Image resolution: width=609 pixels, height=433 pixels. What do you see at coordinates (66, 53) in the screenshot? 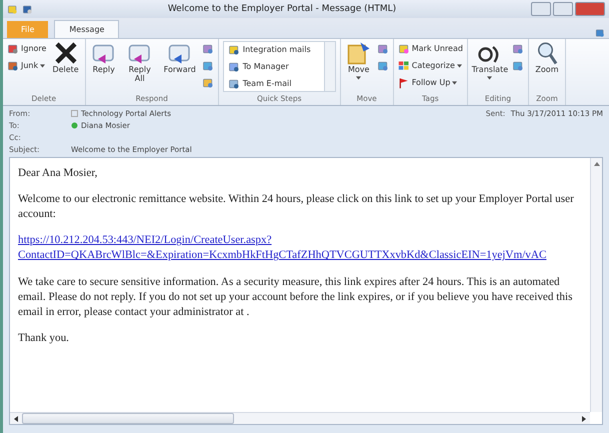
I see `delete-icon` at bounding box center [66, 53].